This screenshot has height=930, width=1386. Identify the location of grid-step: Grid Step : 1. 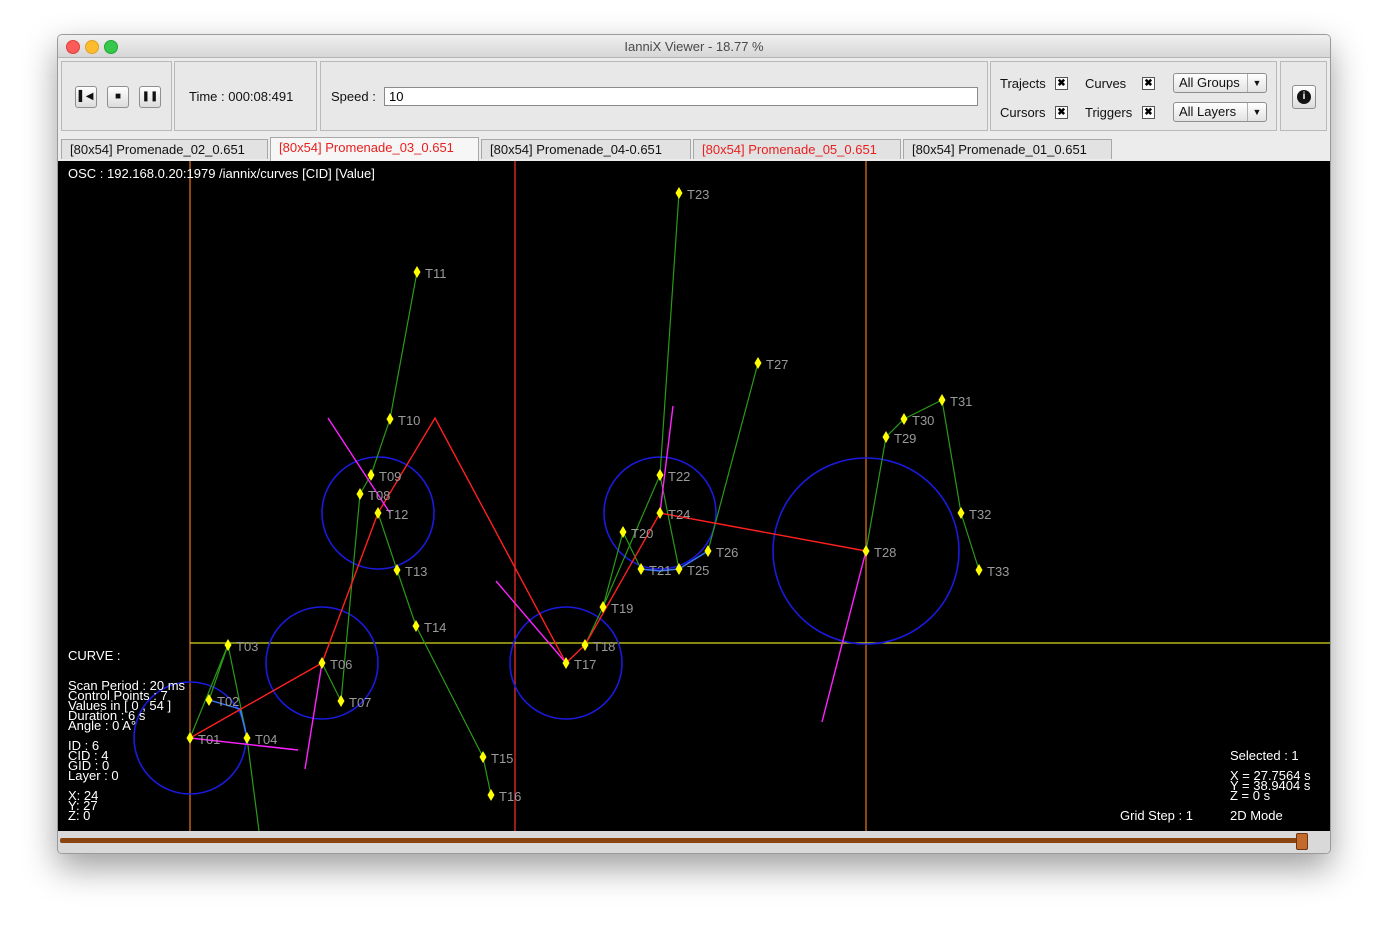
(1156, 815).